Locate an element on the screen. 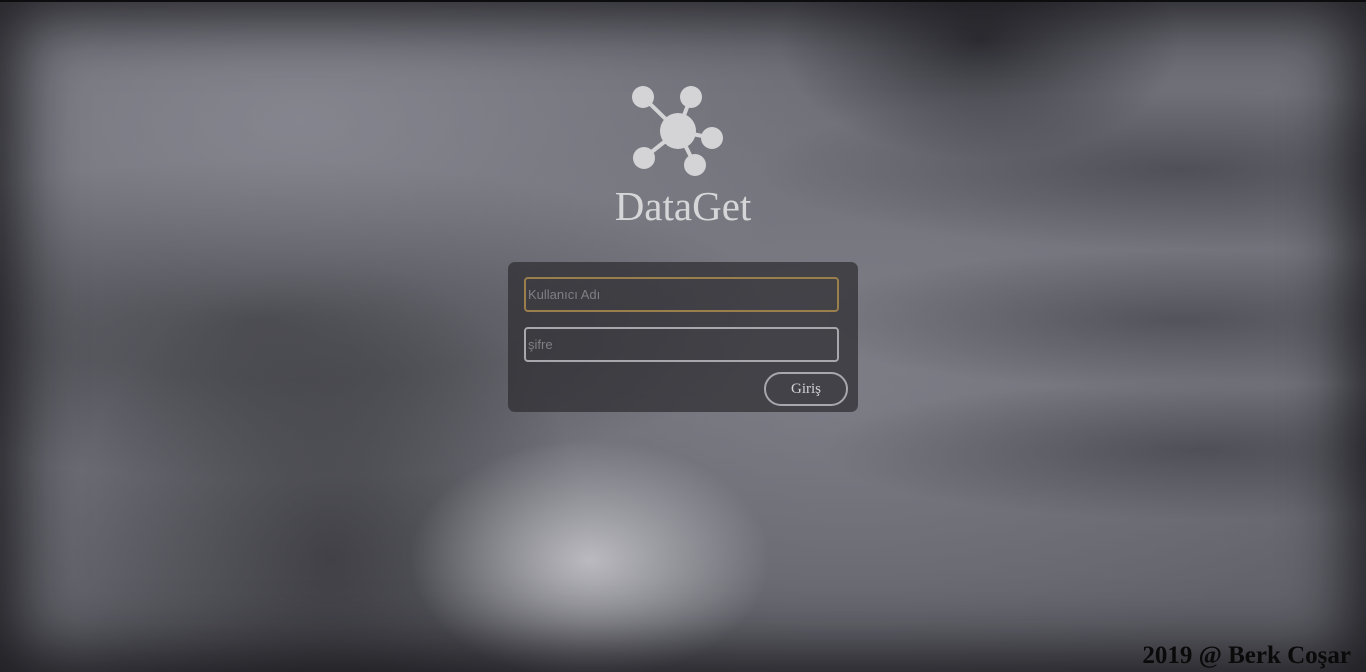  password-input is located at coordinates (681, 344).